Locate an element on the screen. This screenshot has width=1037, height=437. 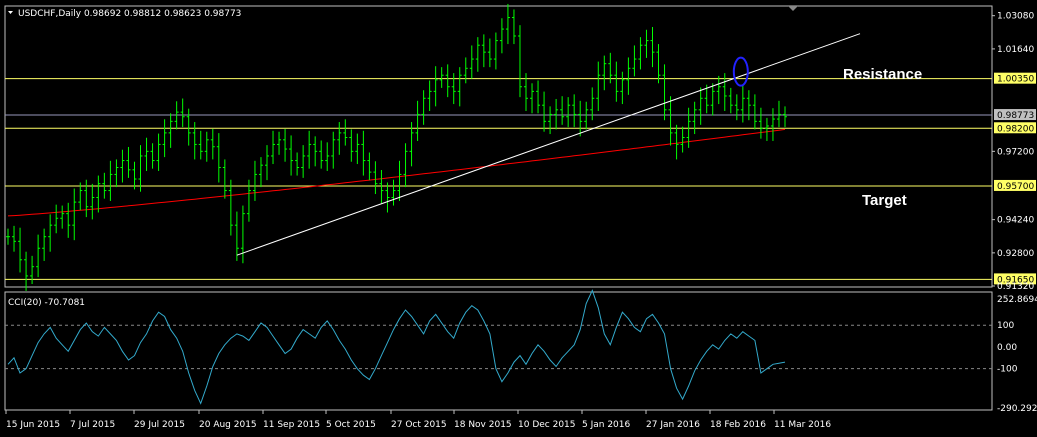
price-tick-label: 1.00350 is located at coordinates (1015, 80).